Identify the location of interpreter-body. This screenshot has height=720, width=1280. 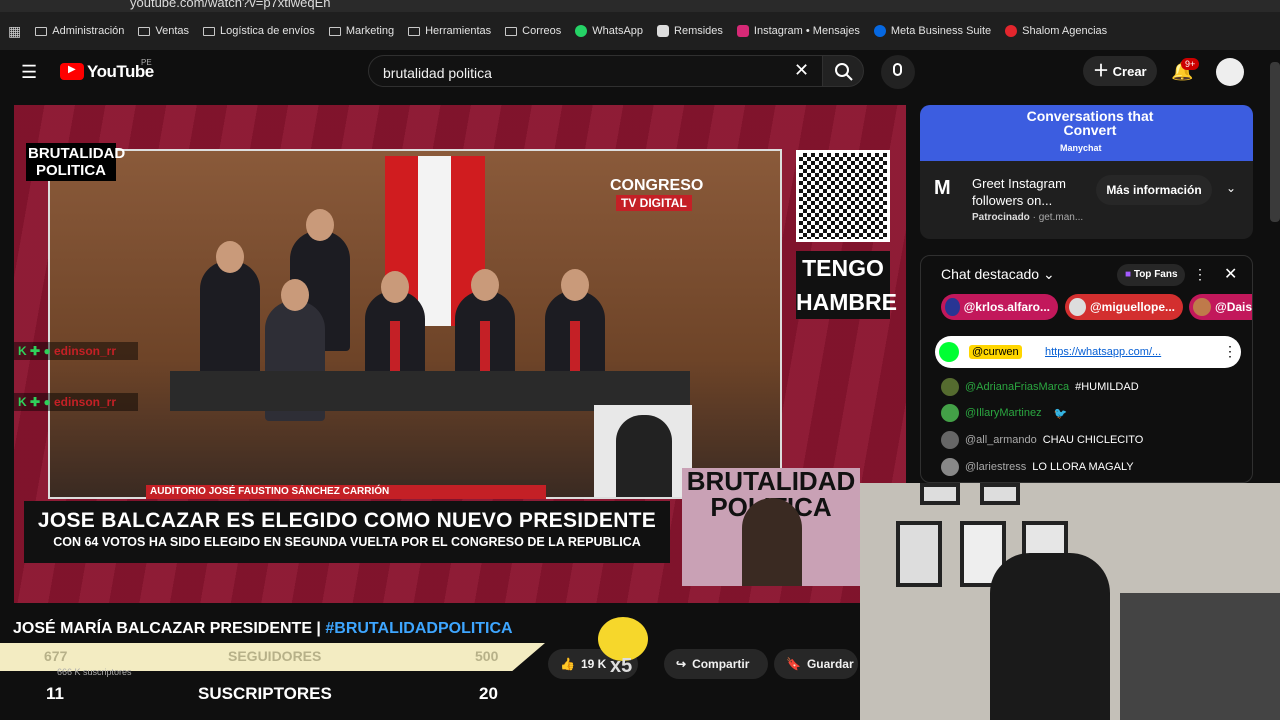
(644, 456).